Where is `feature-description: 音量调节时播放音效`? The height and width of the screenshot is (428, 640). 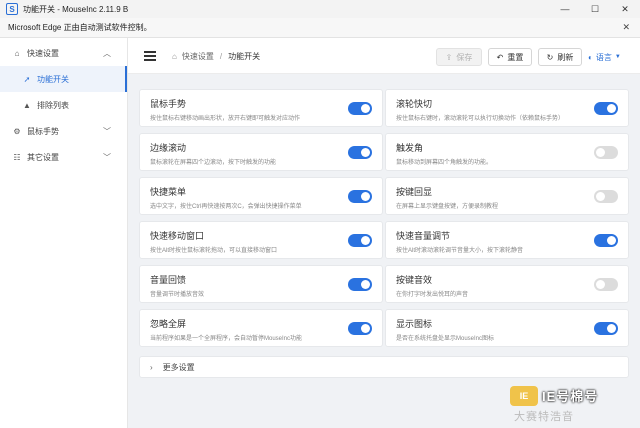 feature-description: 音量调节时播放音效 is located at coordinates (177, 295).